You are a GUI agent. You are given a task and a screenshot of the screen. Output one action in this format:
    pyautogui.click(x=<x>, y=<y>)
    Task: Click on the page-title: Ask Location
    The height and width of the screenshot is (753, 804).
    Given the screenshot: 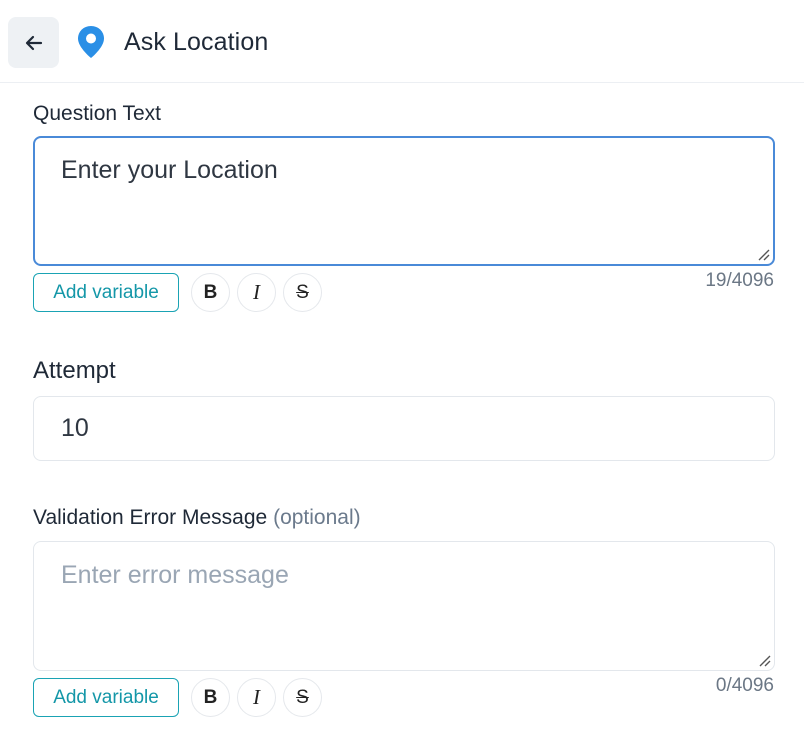 What is the action you would take?
    pyautogui.click(x=196, y=42)
    